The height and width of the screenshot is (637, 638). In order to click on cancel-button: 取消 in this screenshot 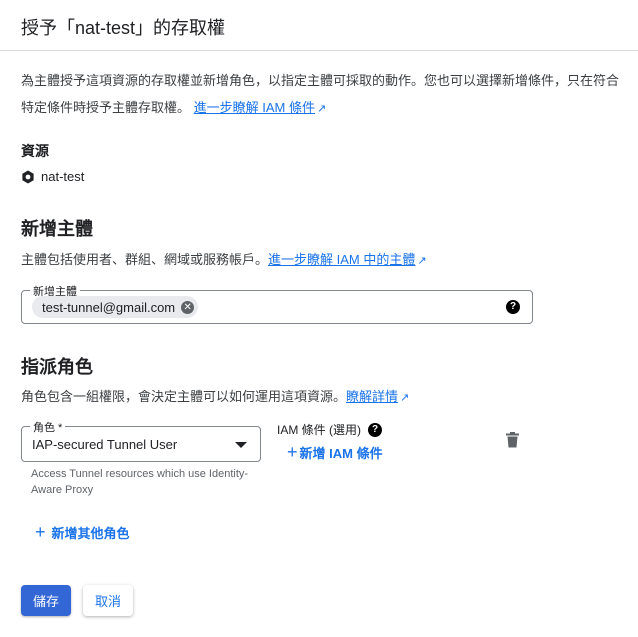, I will do `click(108, 600)`.